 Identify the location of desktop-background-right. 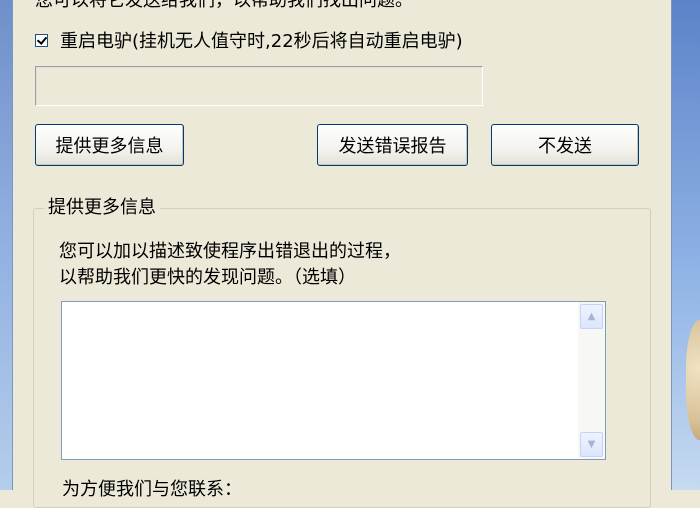
(685, 245).